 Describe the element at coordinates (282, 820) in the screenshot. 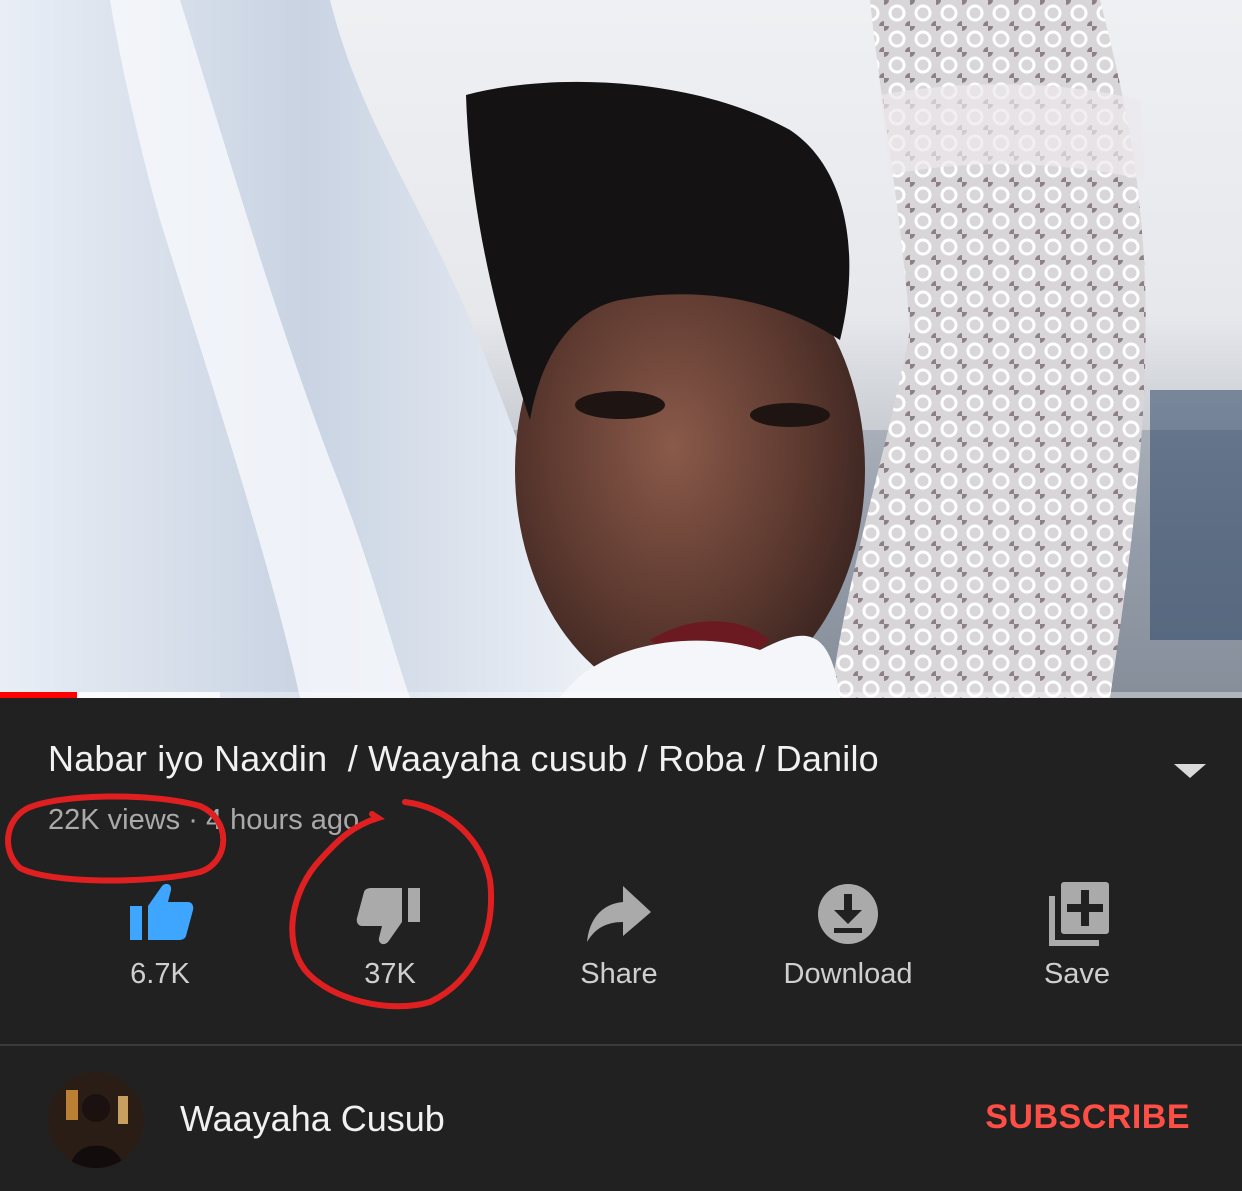

I see `upload-age: 4 hours ago` at that location.